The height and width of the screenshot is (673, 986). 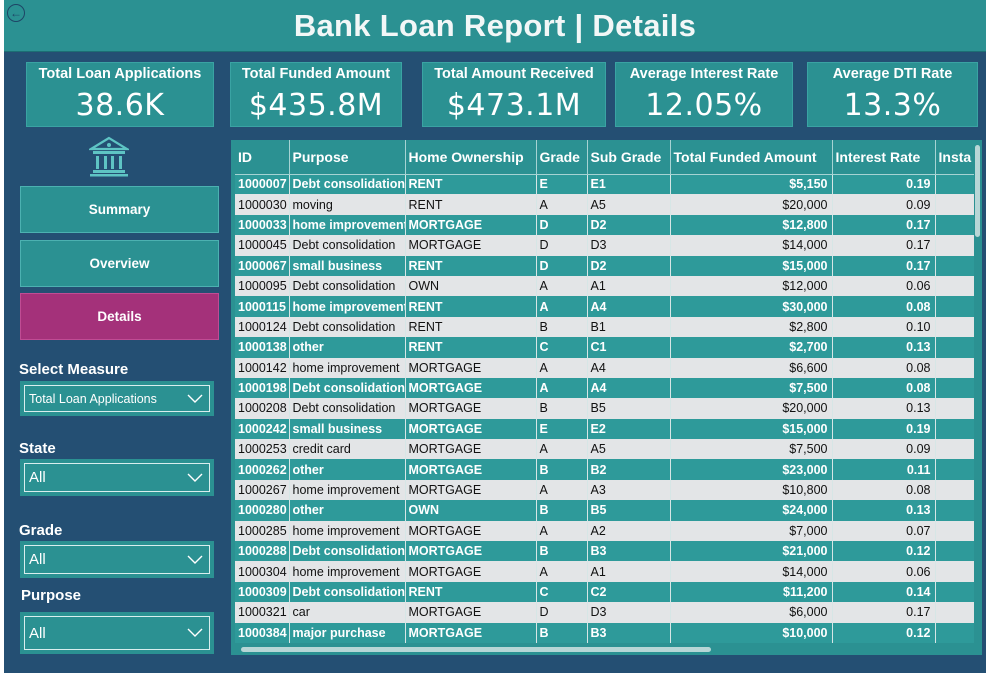 What do you see at coordinates (884, 408) in the screenshot?
I see `cell-interest-rate: 0.13` at bounding box center [884, 408].